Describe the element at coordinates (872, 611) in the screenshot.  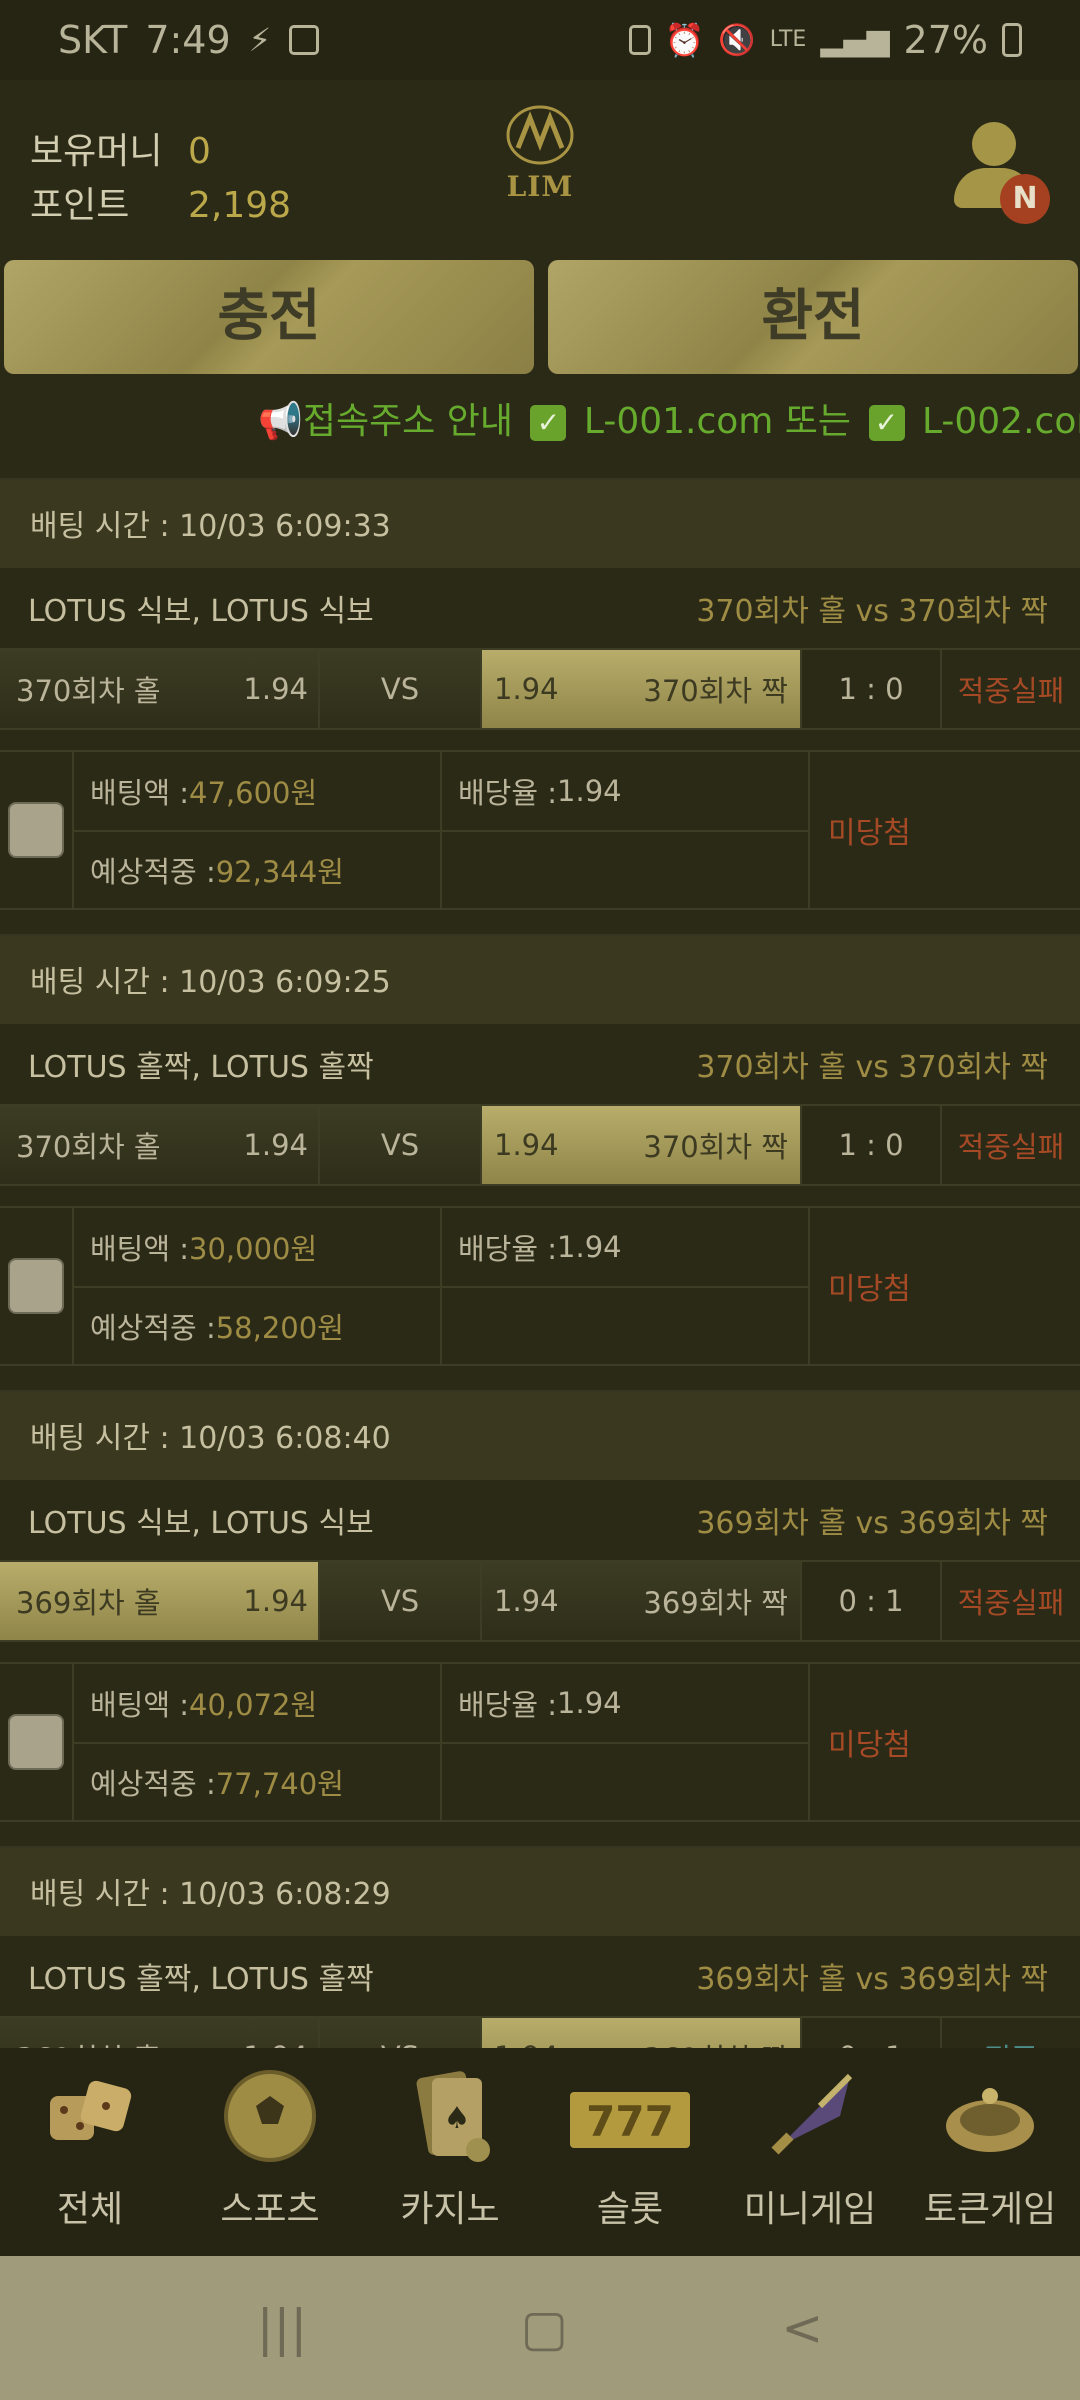
I see `match-name: 370회차 홀 vs 370회차 짝` at that location.